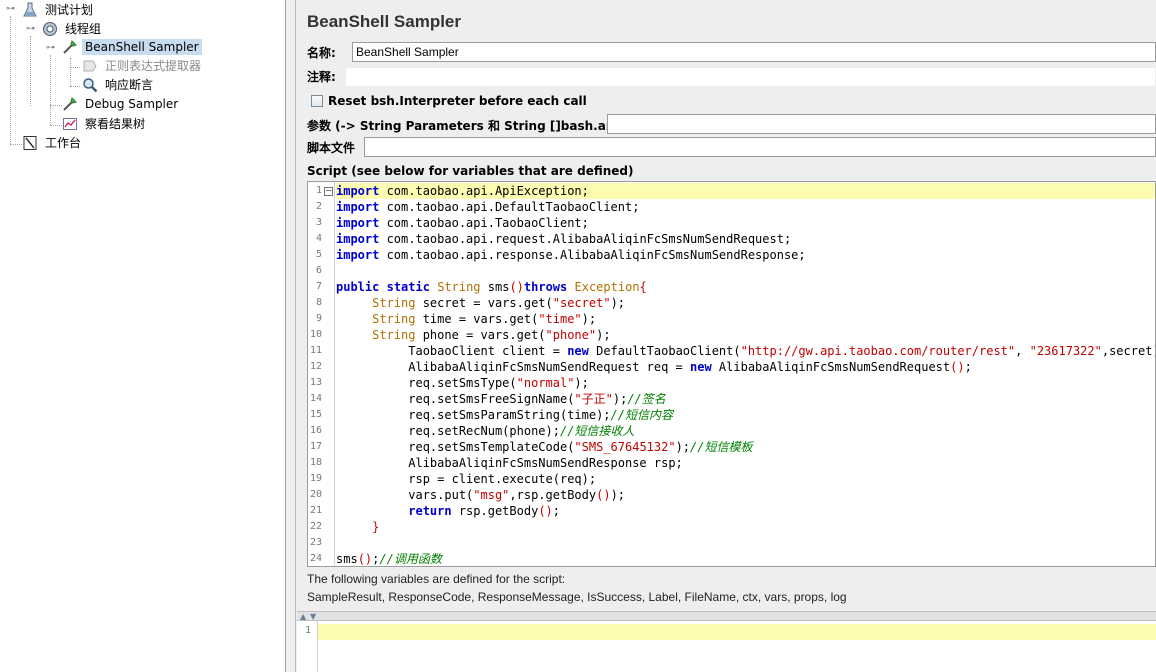  I want to click on comment-input, so click(750, 77).